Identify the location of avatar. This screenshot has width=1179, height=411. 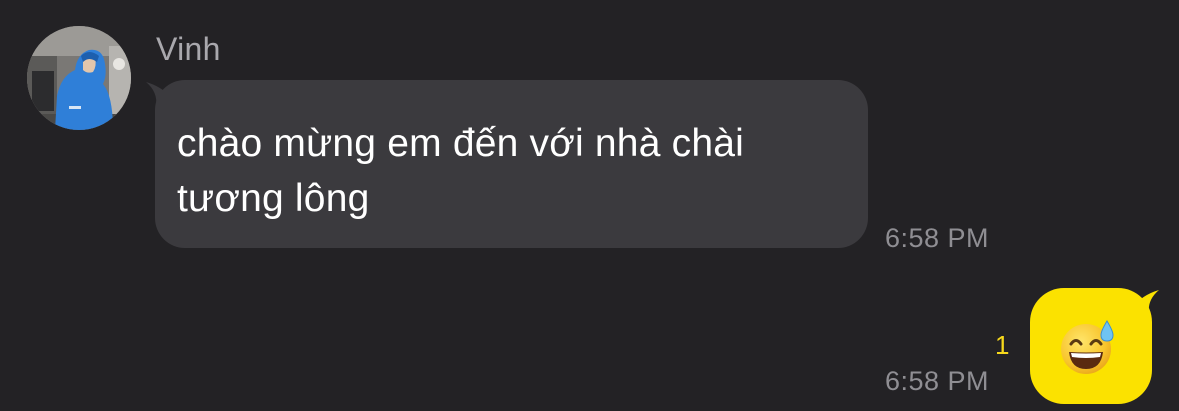
(79, 78).